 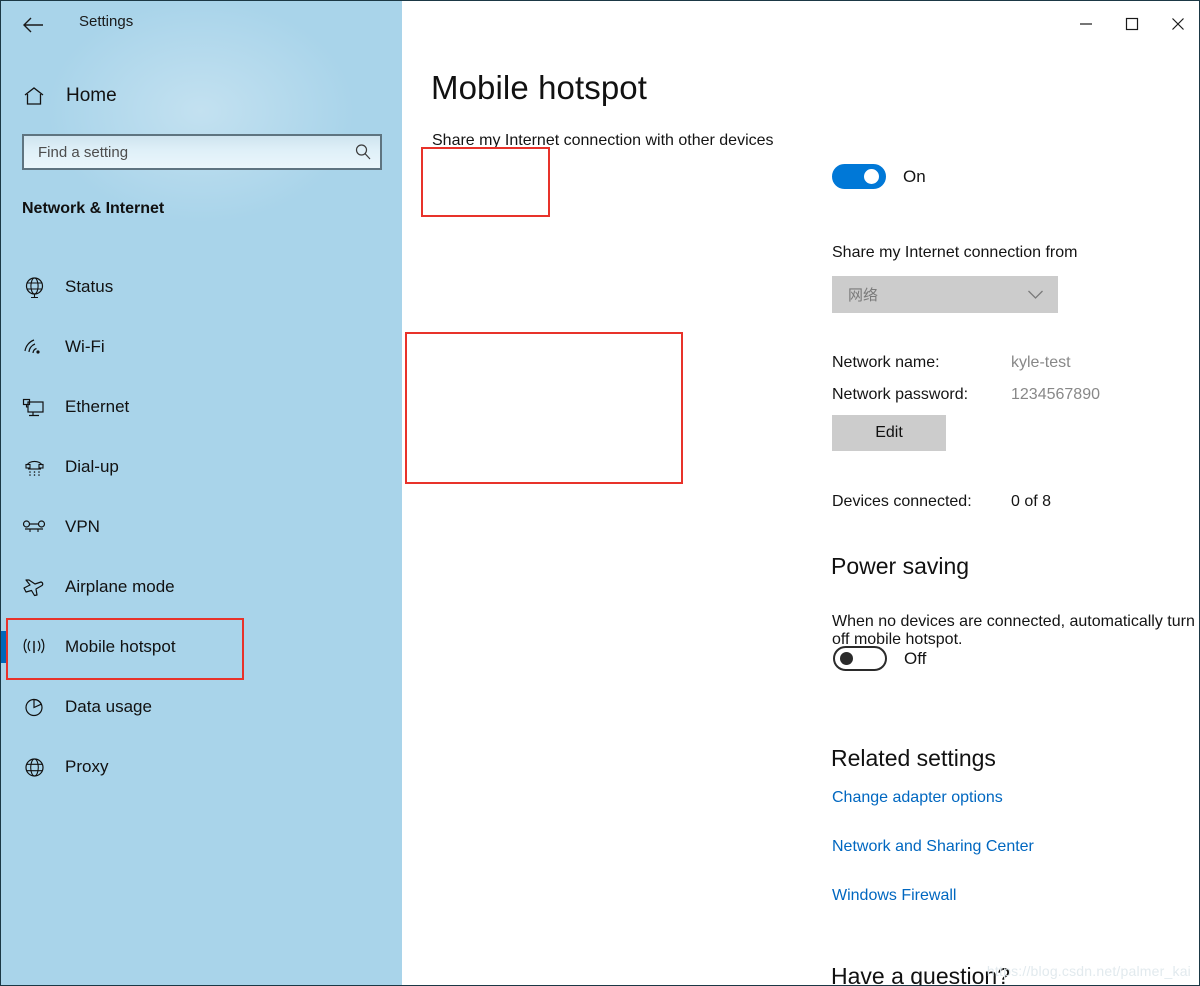 I want to click on sidebar-item-dialup: Dial-up, so click(x=201, y=467).